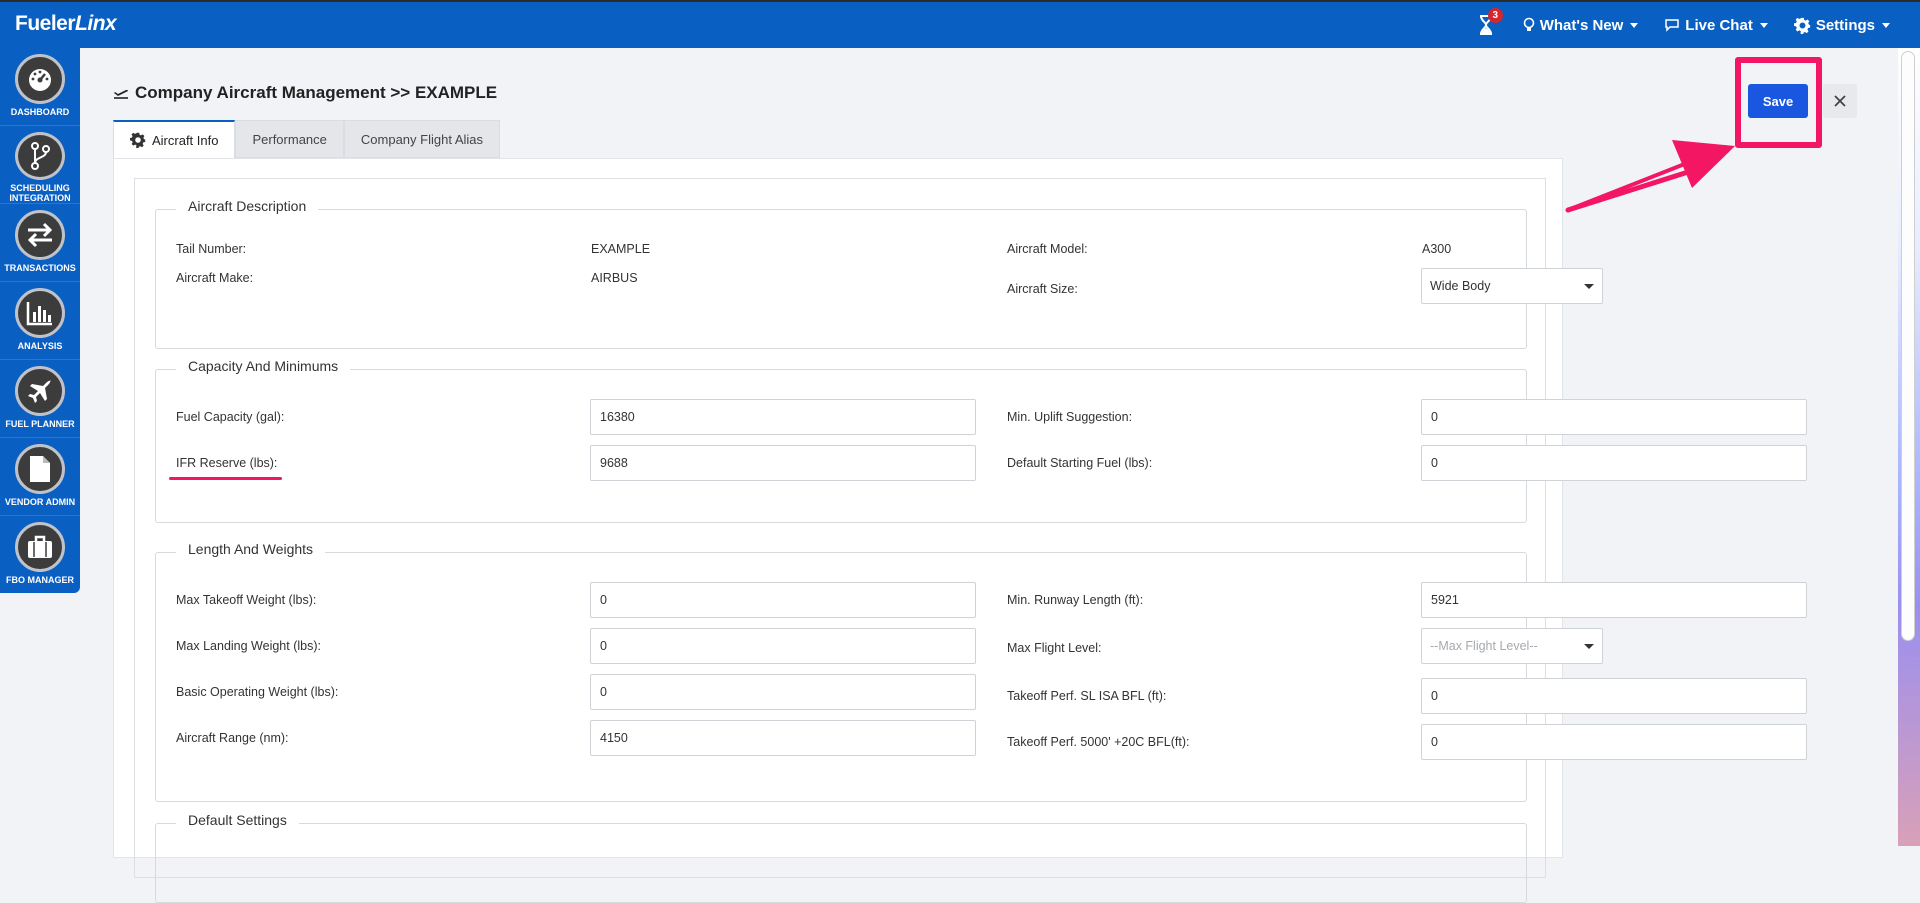 This screenshot has height=903, width=1920. I want to click on aircraft-make-label: Aircraft Make:, so click(215, 278).